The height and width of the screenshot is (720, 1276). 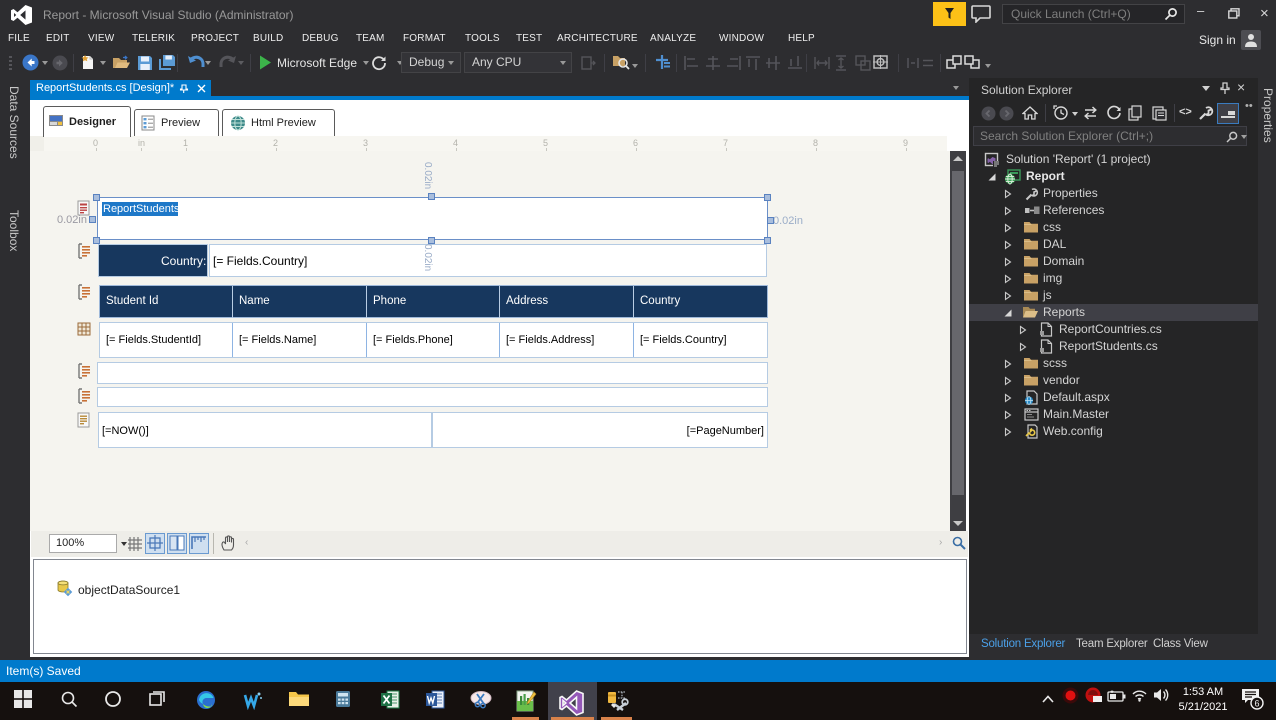 What do you see at coordinates (1256, 704) in the screenshot?
I see `svg-text: 6` at bounding box center [1256, 704].